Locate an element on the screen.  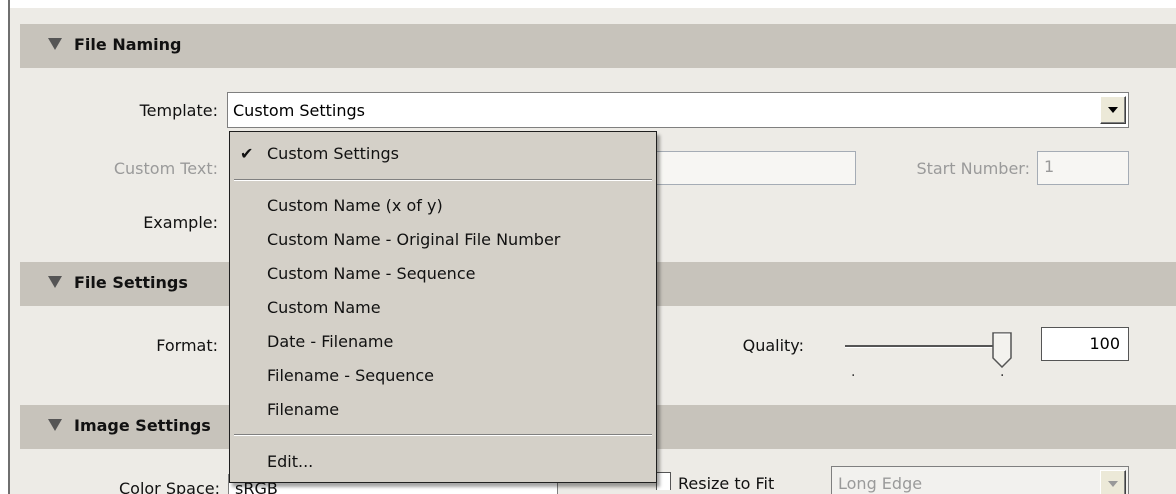
quality-slider-track is located at coordinates (920, 346).